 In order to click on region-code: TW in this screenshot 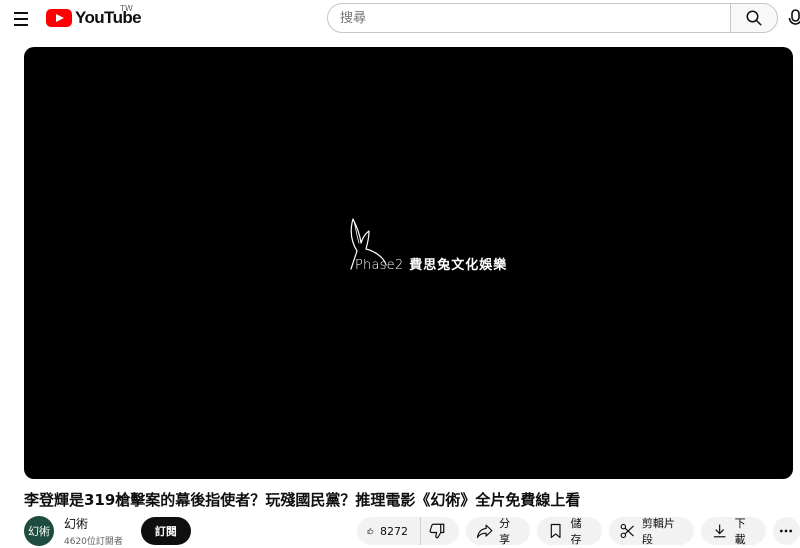, I will do `click(126, 8)`.